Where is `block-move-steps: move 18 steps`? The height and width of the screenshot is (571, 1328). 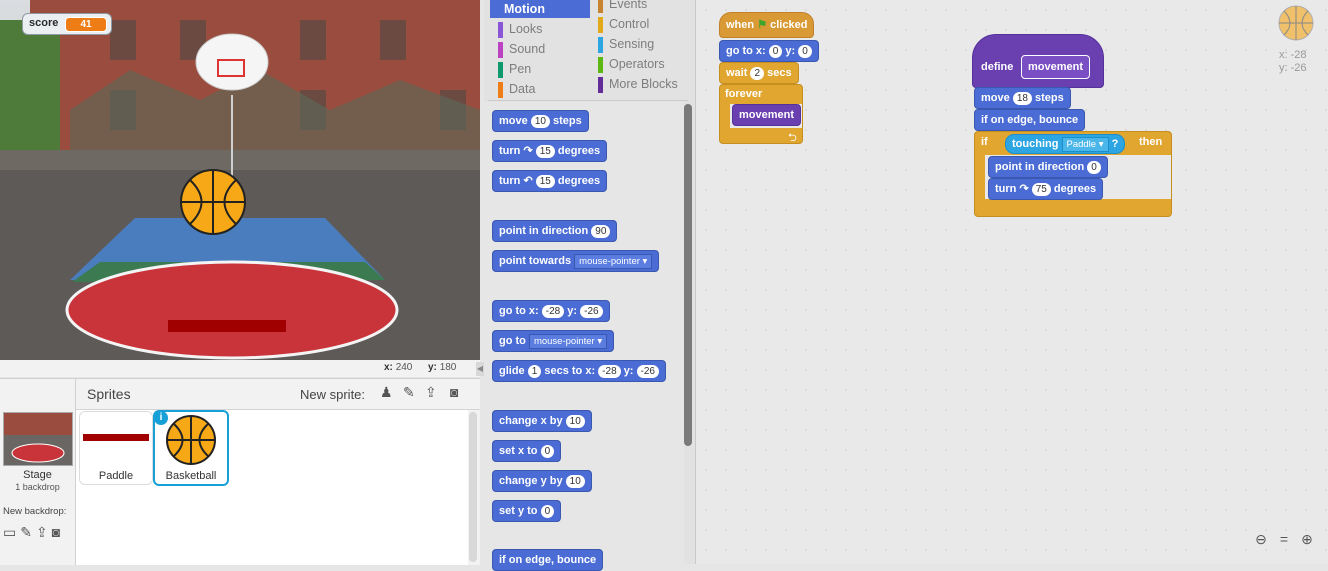
block-move-steps: move 18 steps is located at coordinates (1022, 98).